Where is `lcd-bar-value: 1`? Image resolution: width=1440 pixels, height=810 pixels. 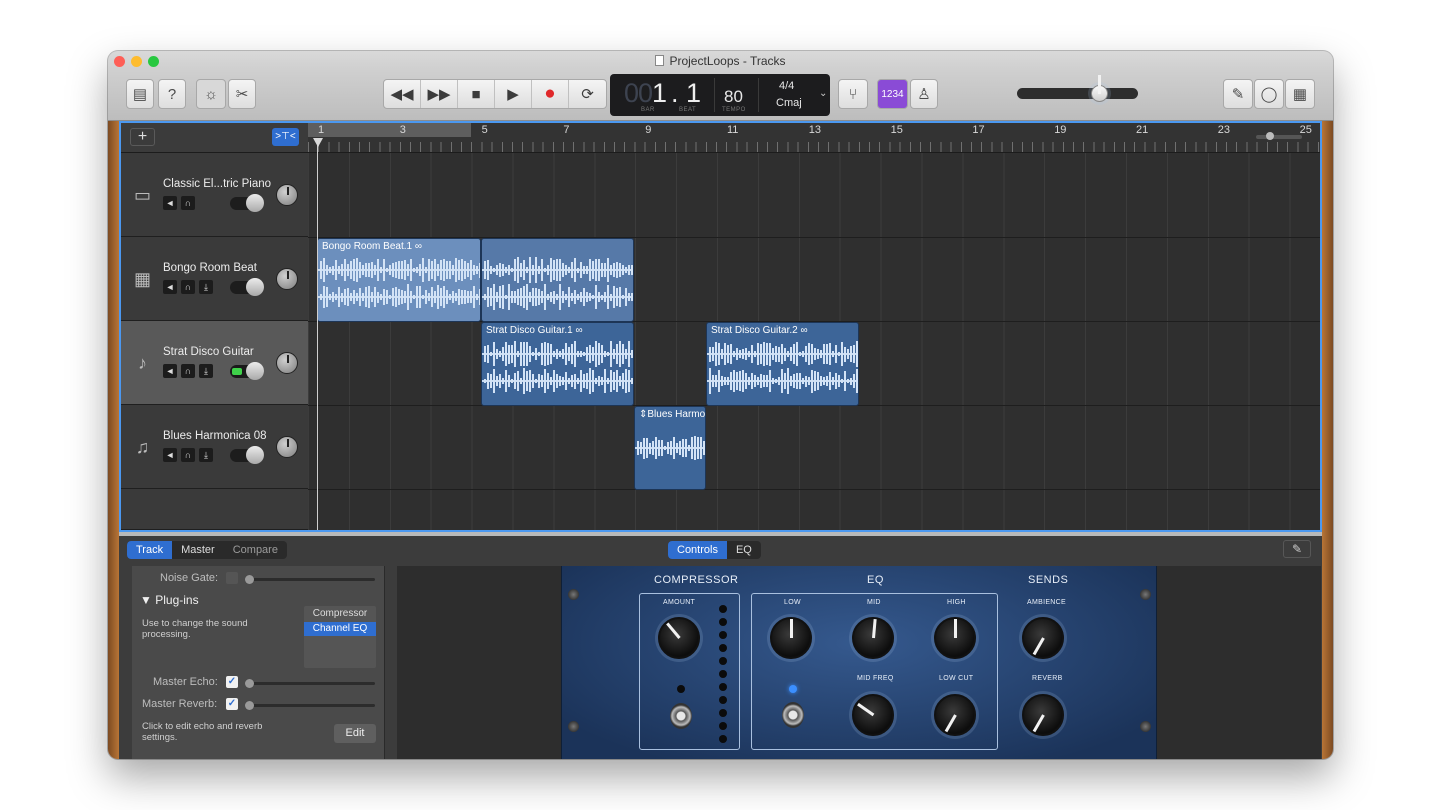
lcd-bar-value: 1 is located at coordinates (659, 93).